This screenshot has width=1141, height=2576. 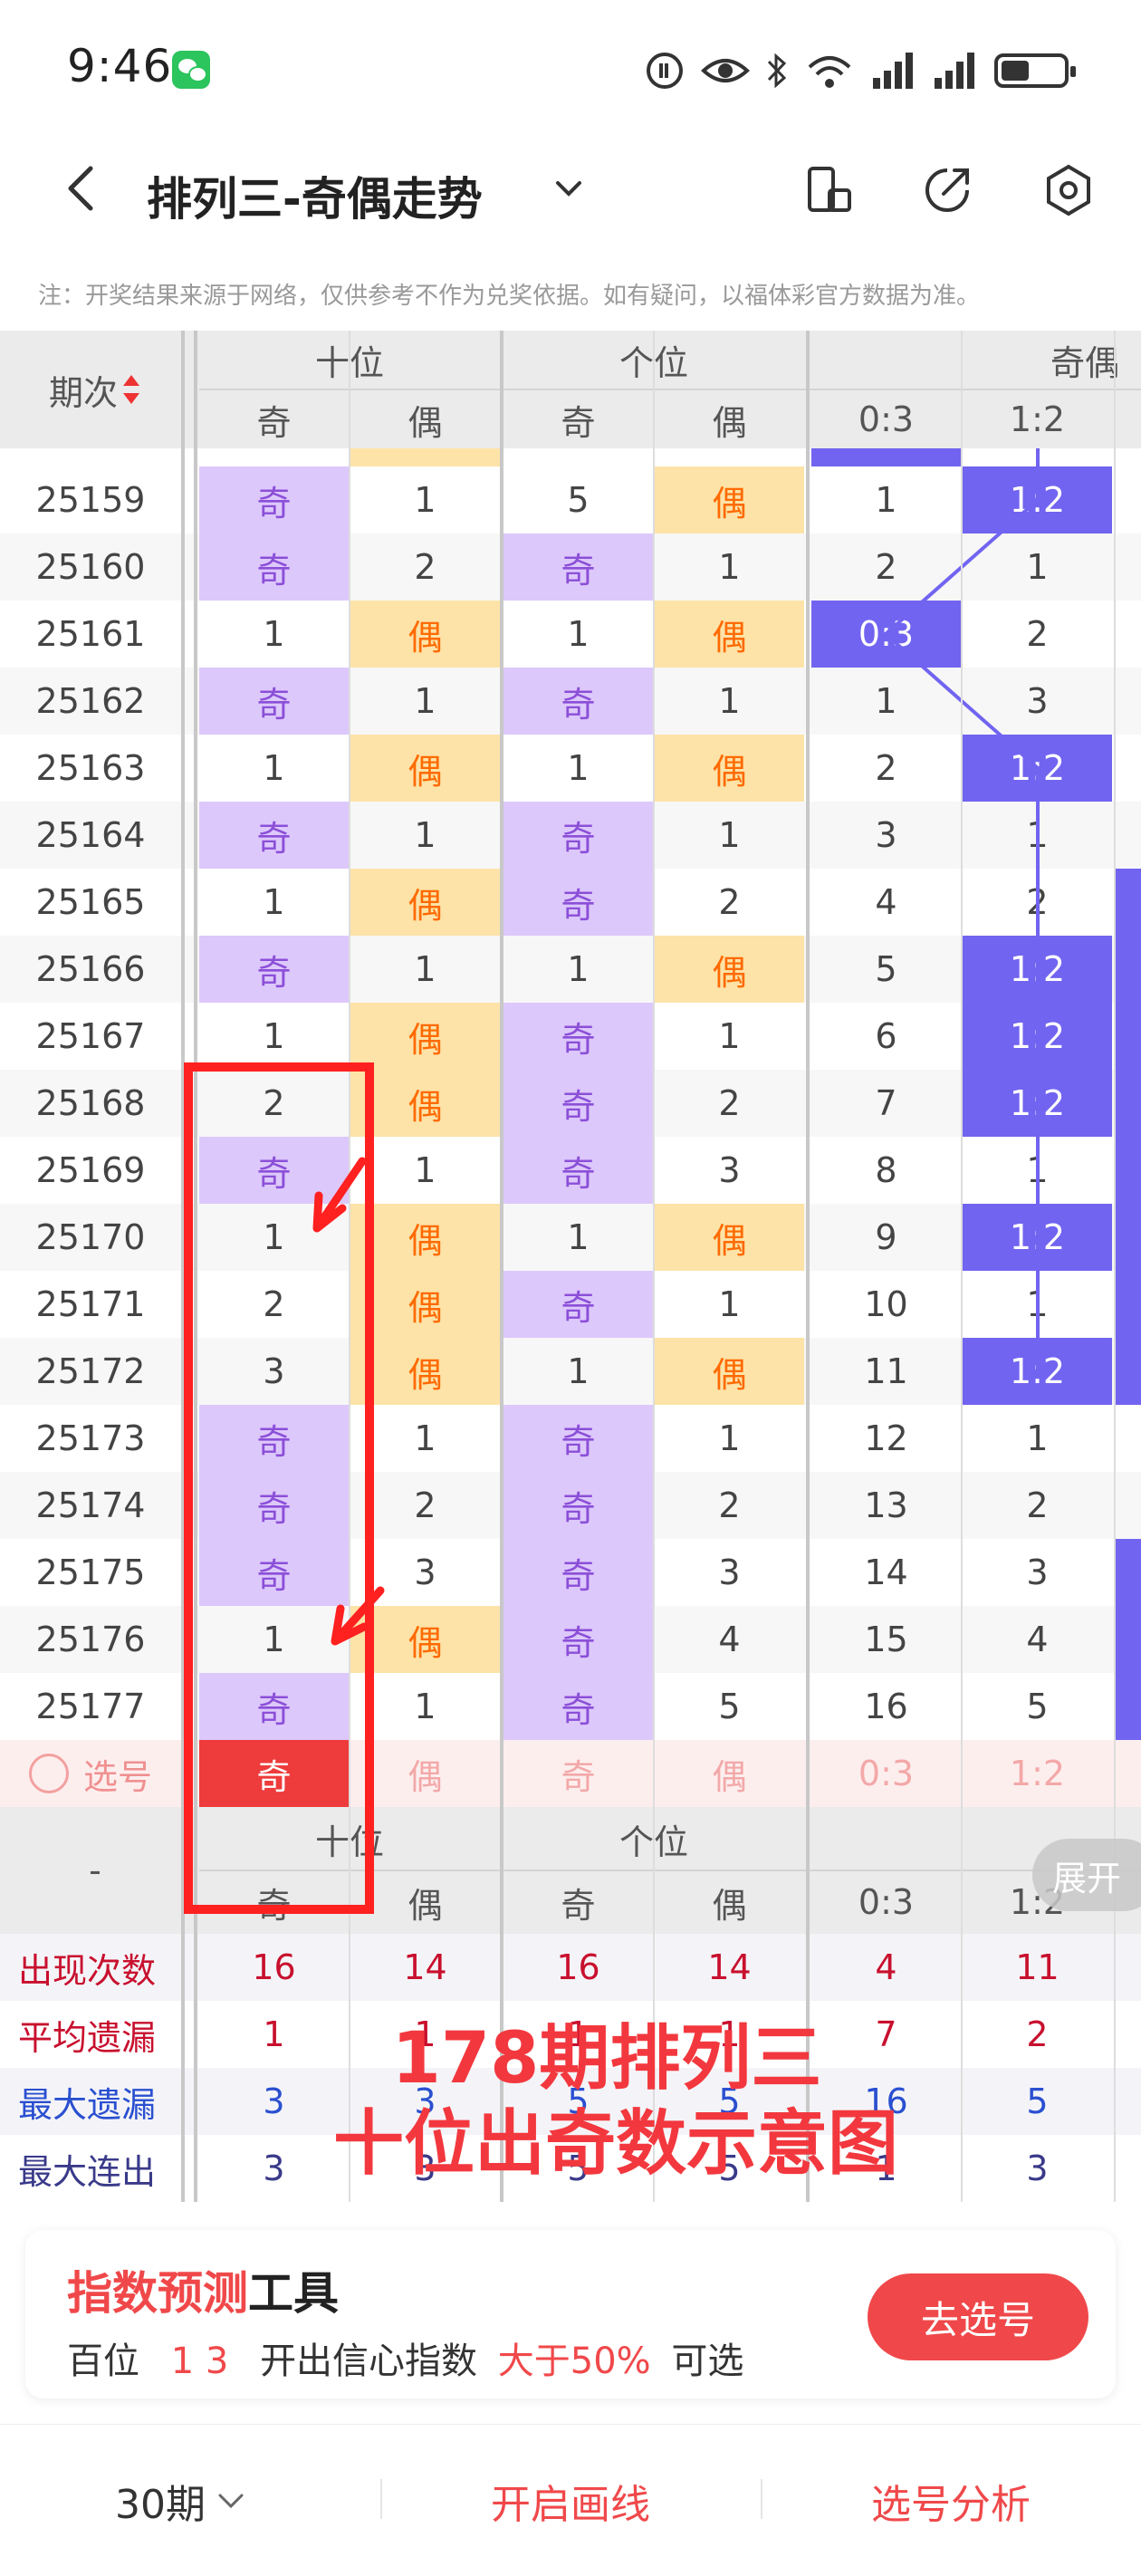 What do you see at coordinates (570, 634) in the screenshot?
I see `table-row: 25161 1 偶 1 偶 0:3 2` at bounding box center [570, 634].